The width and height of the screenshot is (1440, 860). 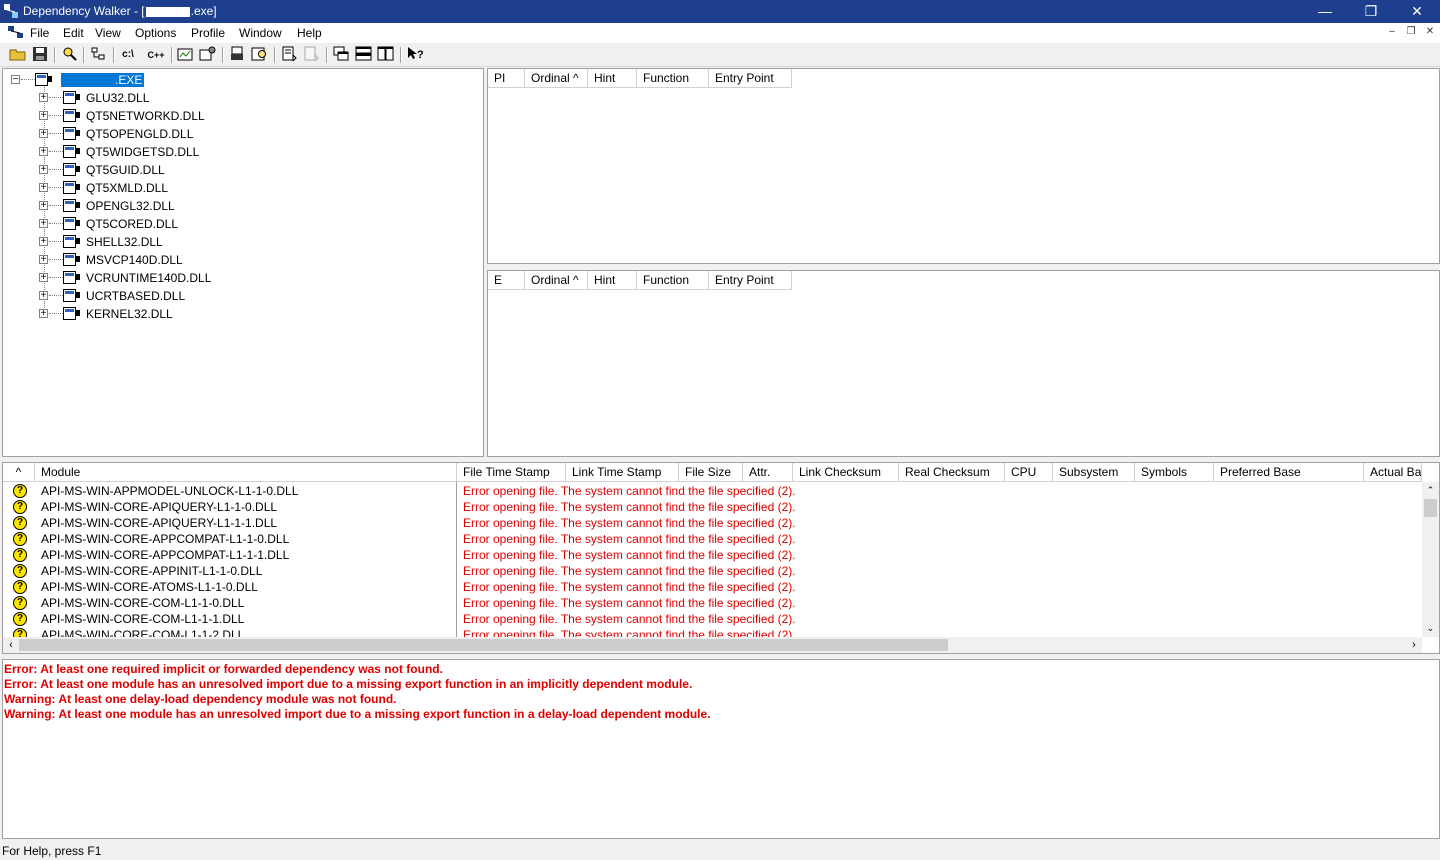 I want to click on tree-node-label: QT5OPENGLD.DLL, so click(x=139, y=134).